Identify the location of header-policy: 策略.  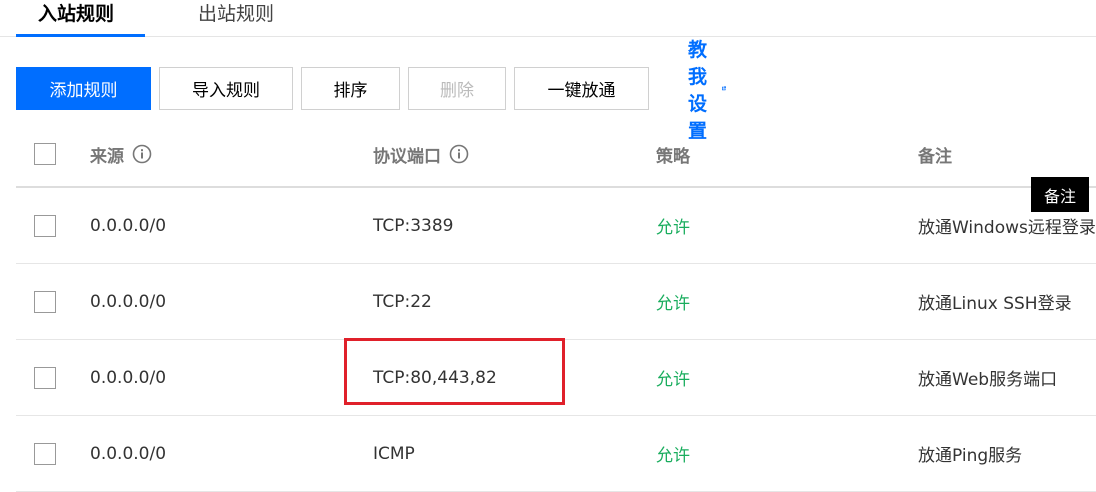
(673, 156).